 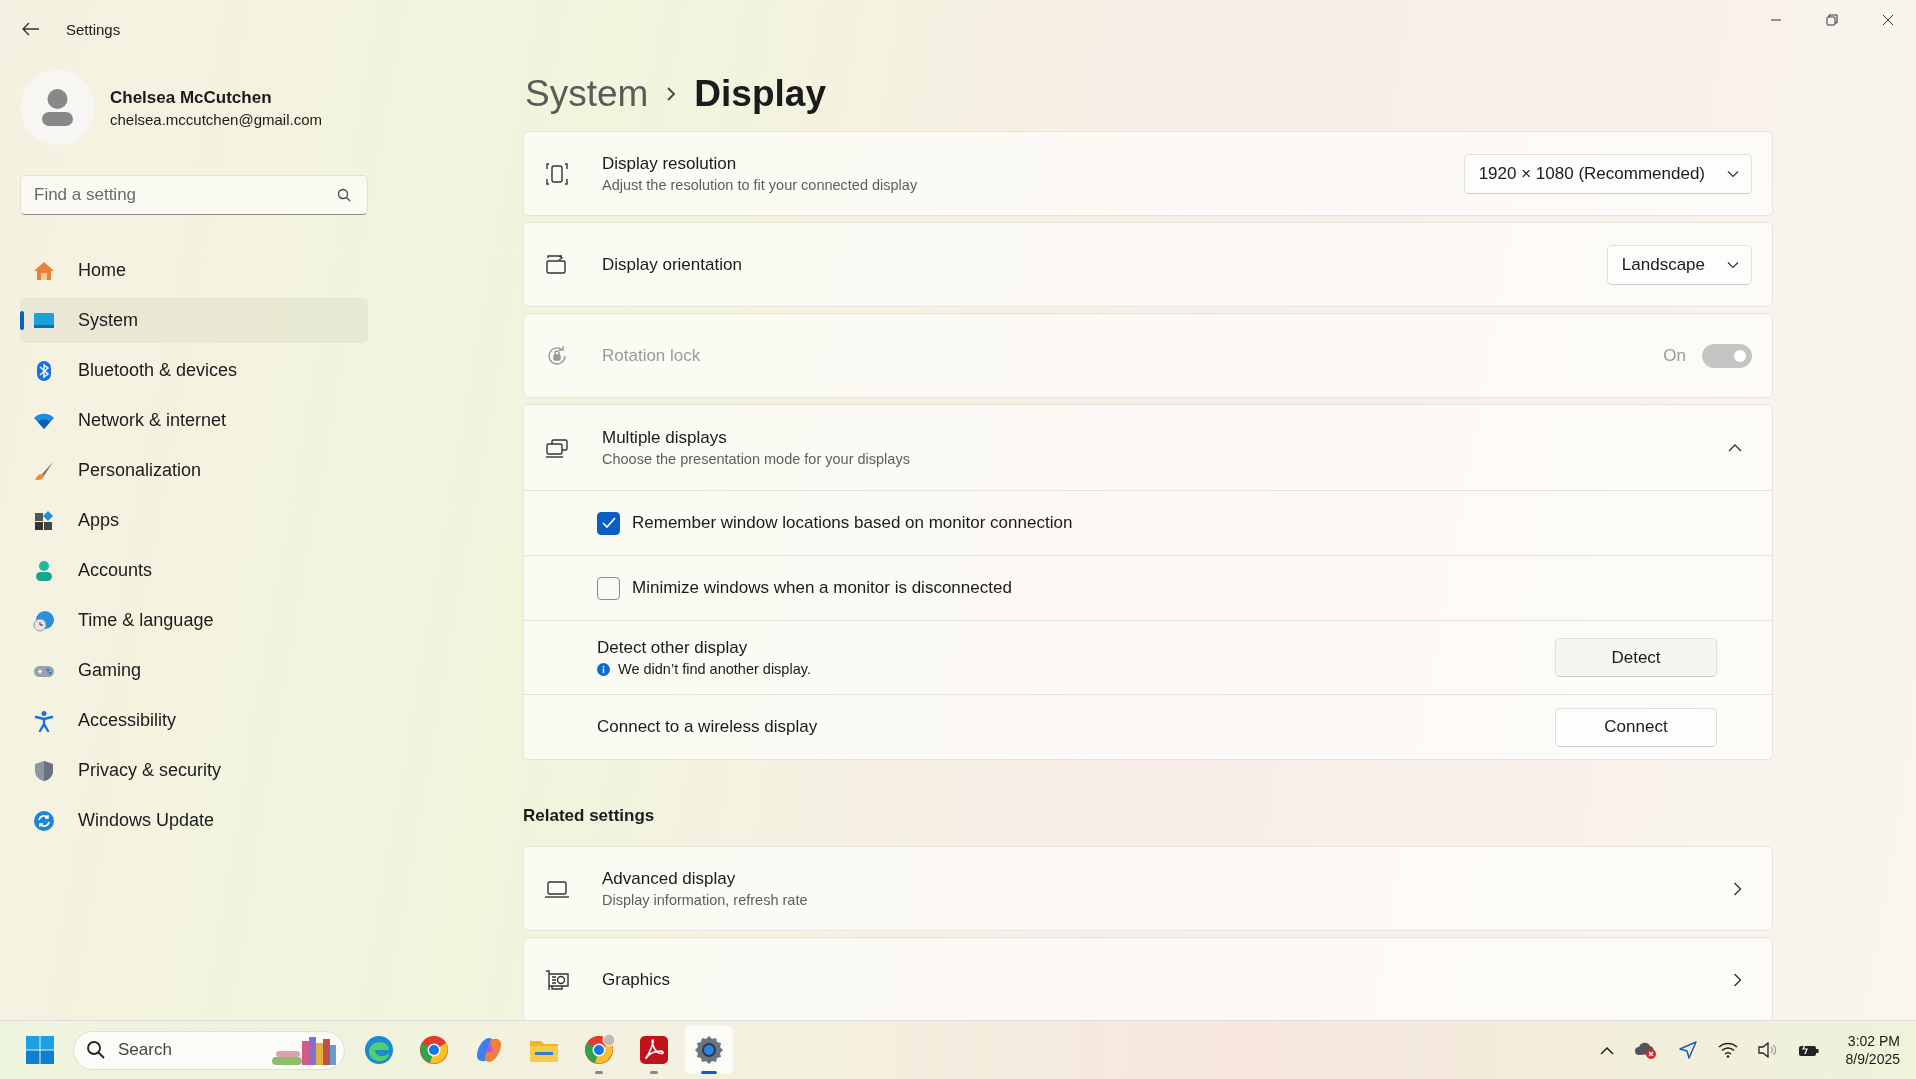 What do you see at coordinates (822, 588) in the screenshot?
I see `checkbox-label: Minimize windows when a monitor is disconnected` at bounding box center [822, 588].